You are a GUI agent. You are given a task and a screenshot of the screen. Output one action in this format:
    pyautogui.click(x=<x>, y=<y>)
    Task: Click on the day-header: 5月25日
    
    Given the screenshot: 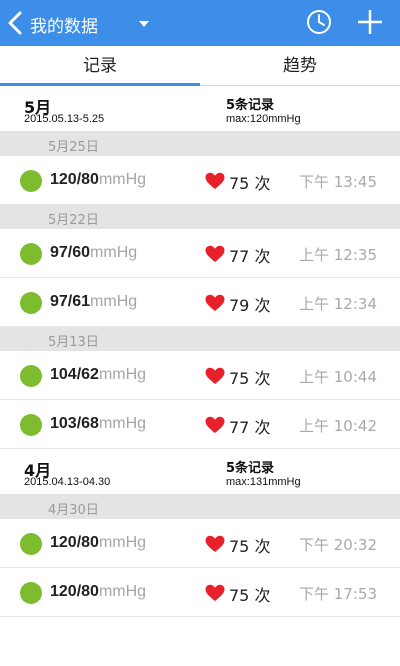 What is the action you would take?
    pyautogui.click(x=200, y=144)
    